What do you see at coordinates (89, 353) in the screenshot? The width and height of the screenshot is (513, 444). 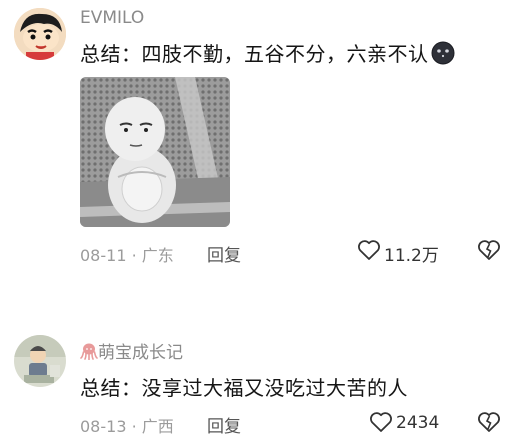 I see `octopus-icon` at bounding box center [89, 353].